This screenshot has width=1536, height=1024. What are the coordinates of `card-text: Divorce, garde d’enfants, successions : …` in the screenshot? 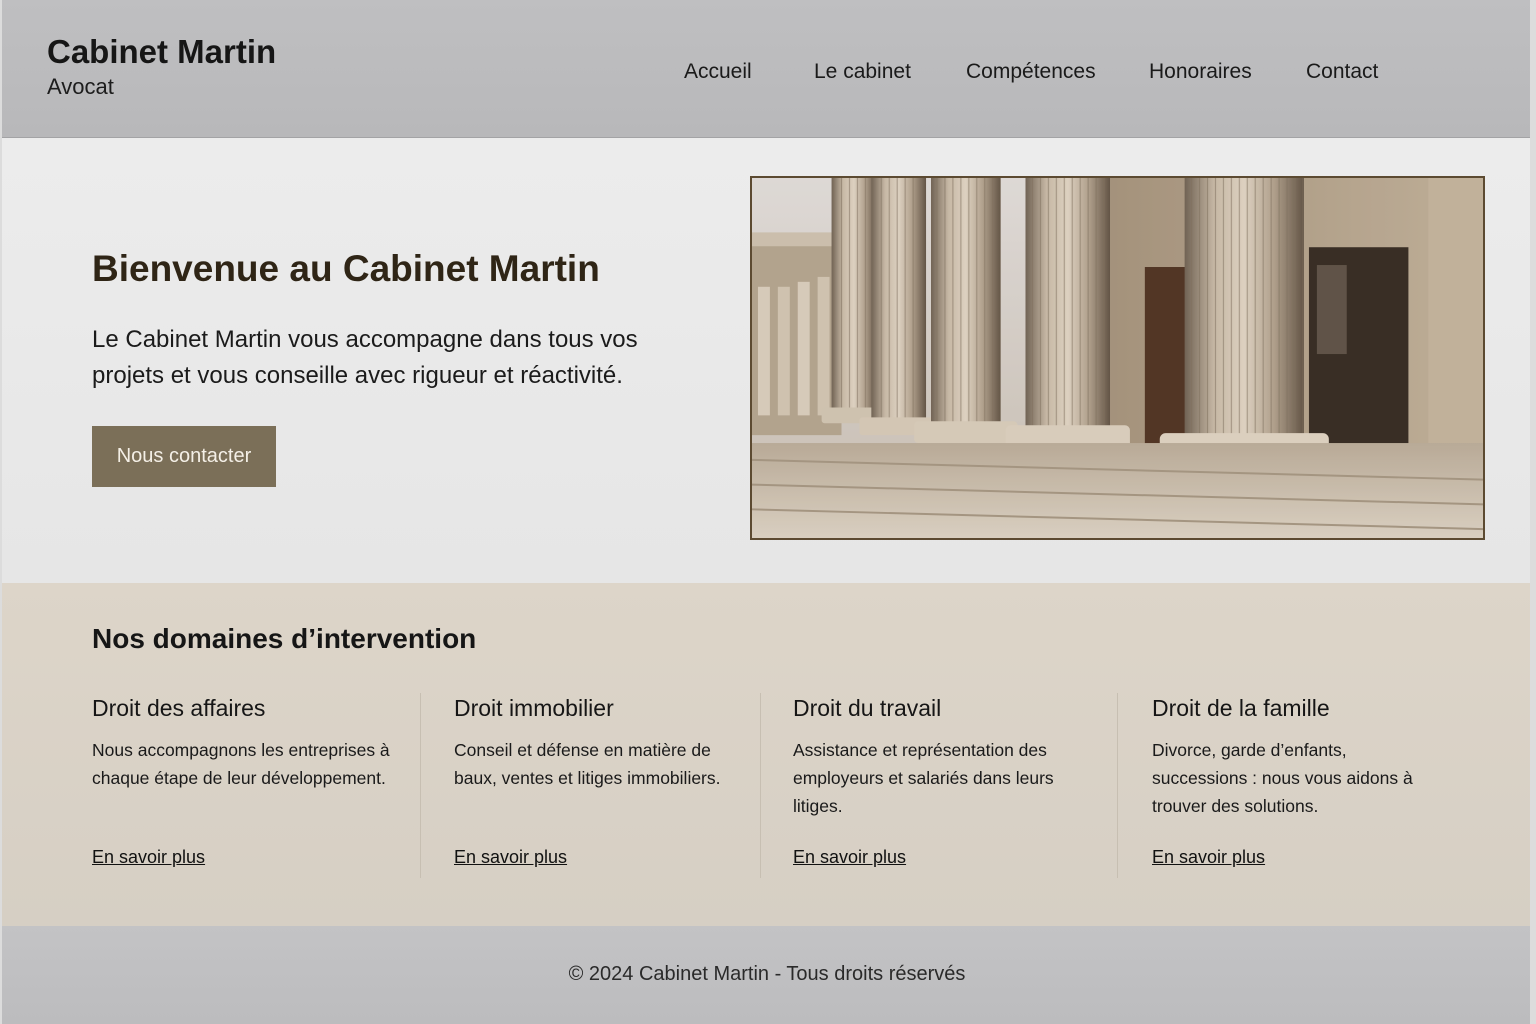 It's located at (1282, 778).